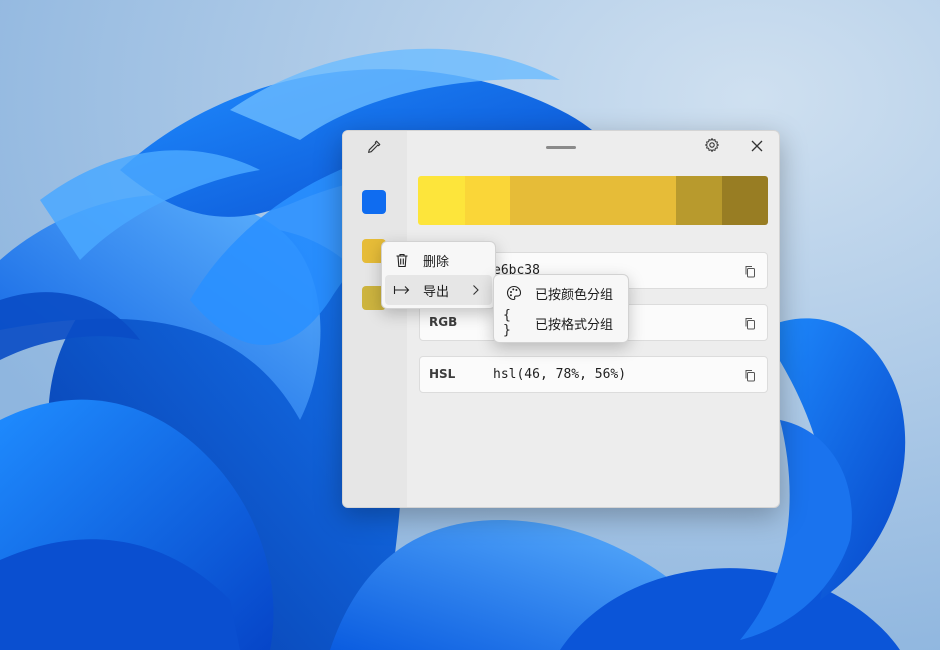  I want to click on export-submenu: 已按颜色分组 { } 已按格式分组, so click(561, 308).